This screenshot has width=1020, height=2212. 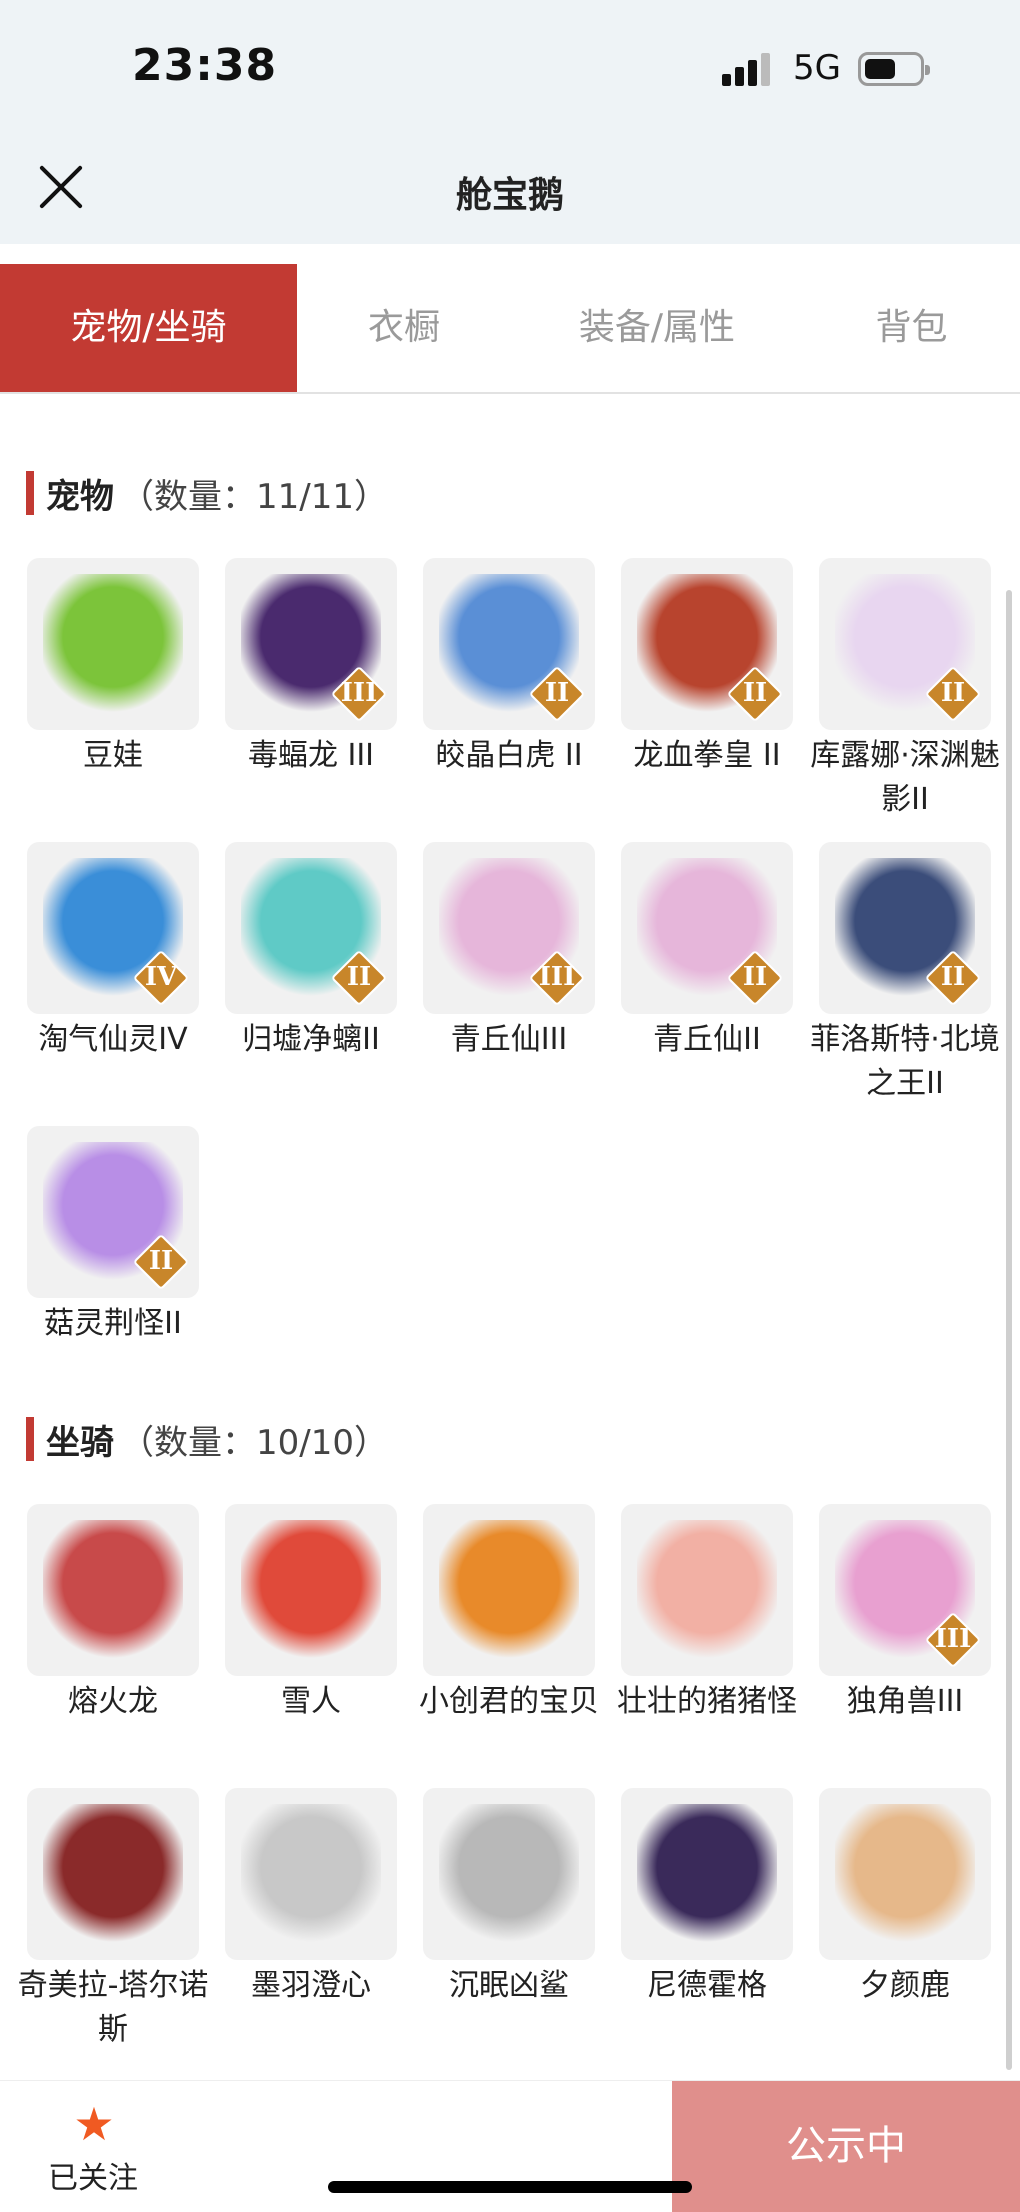 I want to click on status-time: 23:38, so click(x=205, y=65).